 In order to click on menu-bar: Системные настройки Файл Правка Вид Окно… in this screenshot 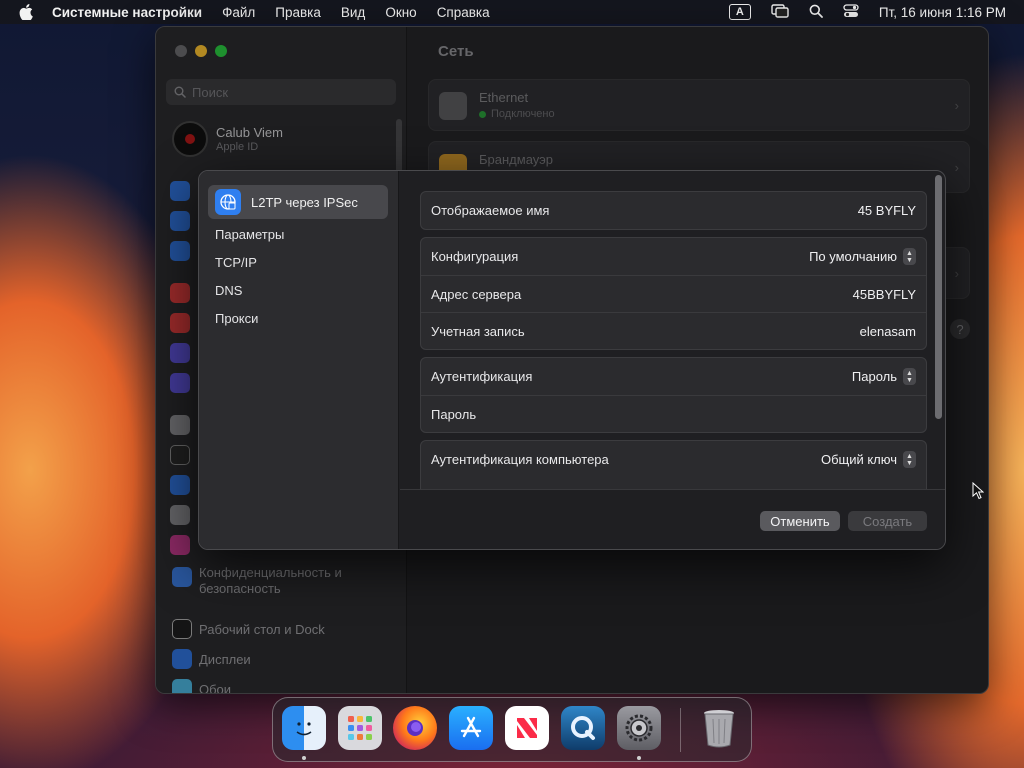, I will do `click(512, 12)`.